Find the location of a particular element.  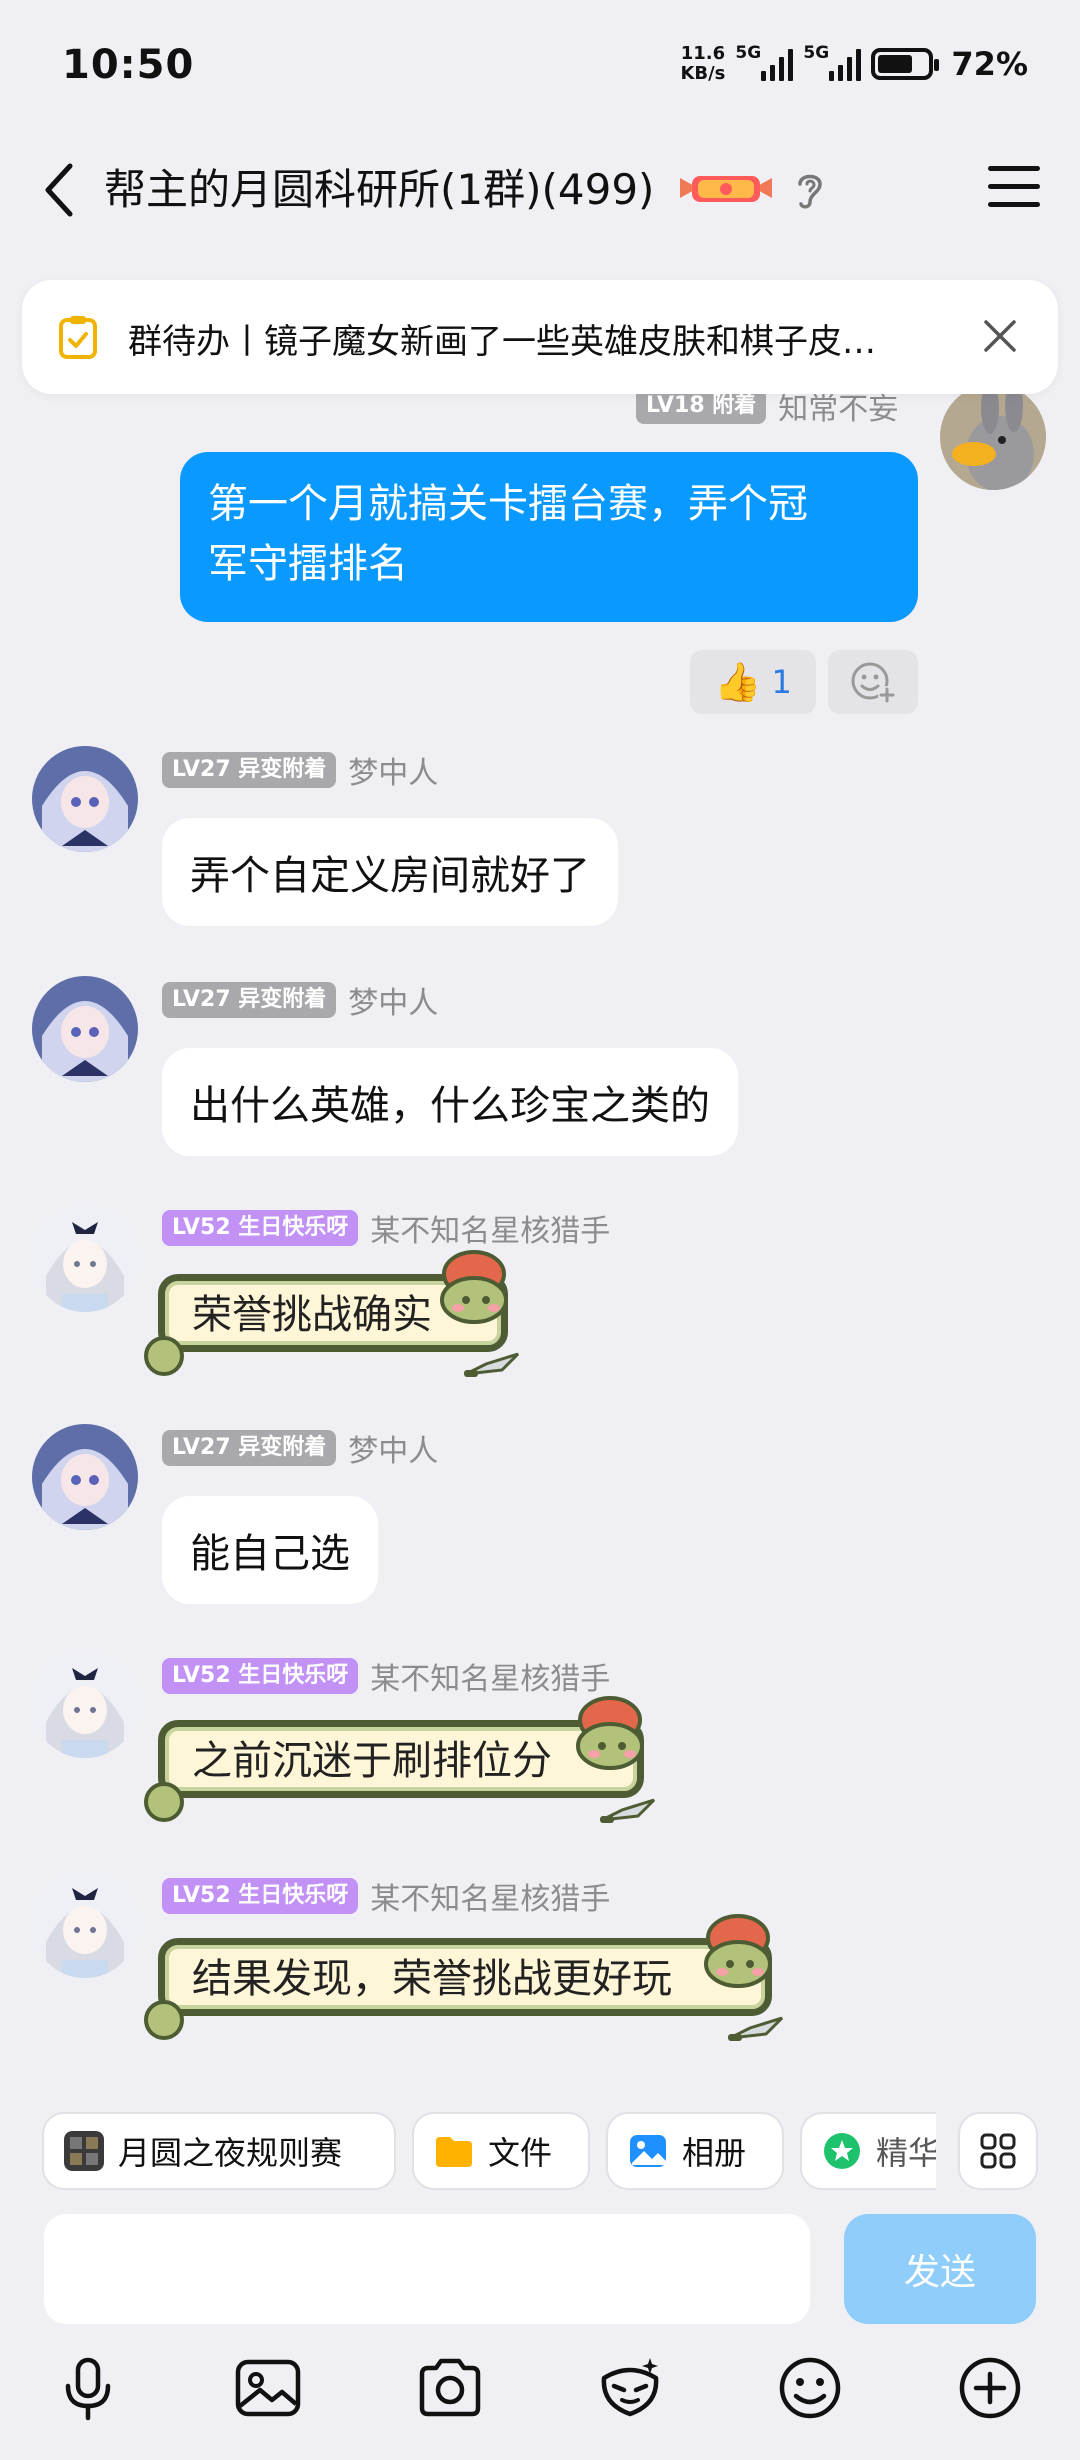

chip-album: 相册 is located at coordinates (695, 2151).